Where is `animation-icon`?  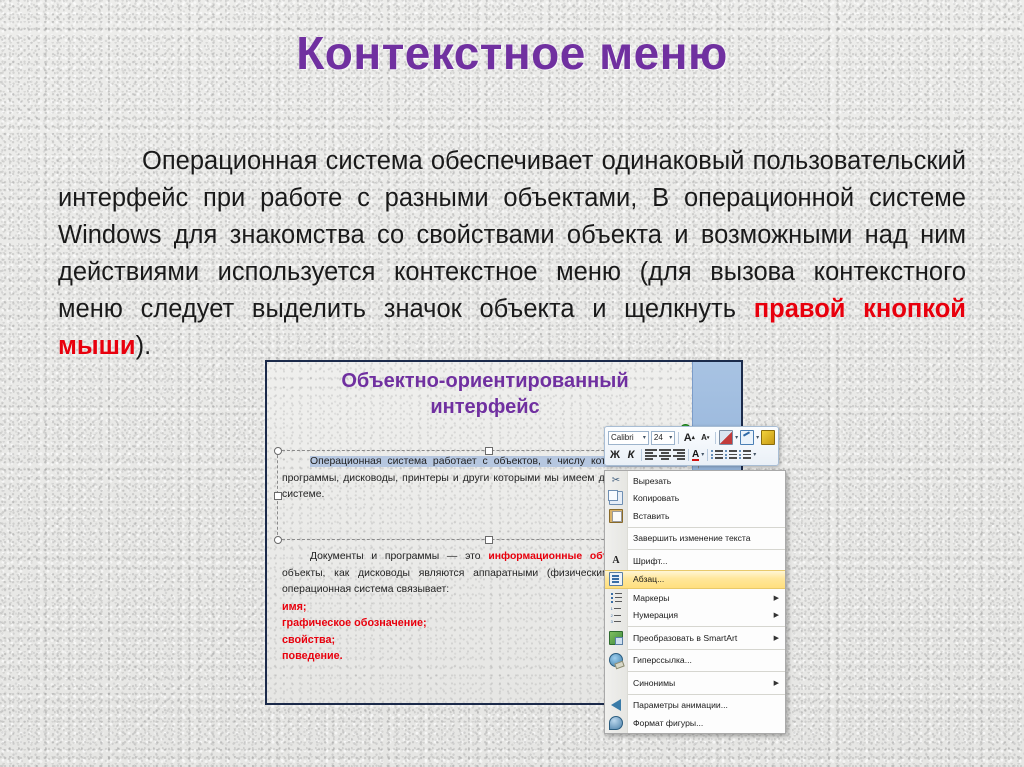
animation-icon is located at coordinates (616, 705).